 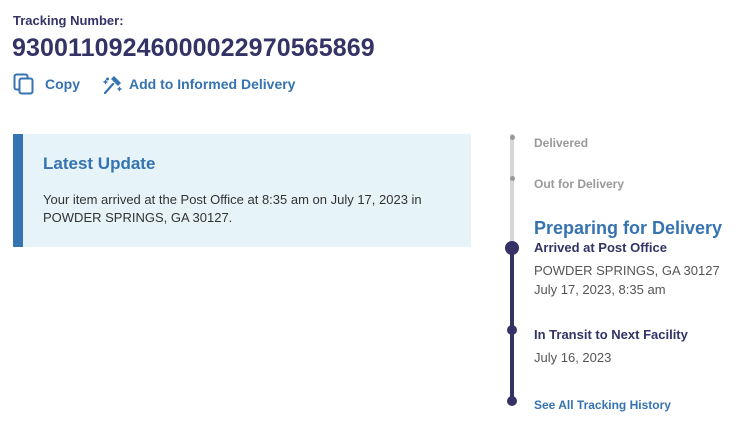 What do you see at coordinates (512, 178) in the screenshot?
I see `timeline-dot-out-for-delivery` at bounding box center [512, 178].